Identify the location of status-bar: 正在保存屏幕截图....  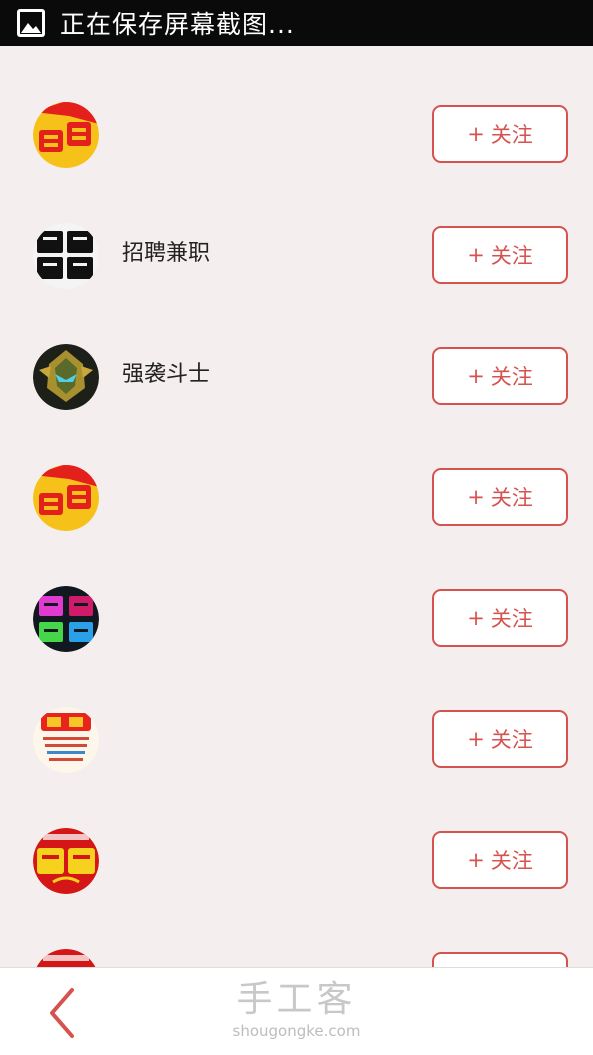
(296, 23).